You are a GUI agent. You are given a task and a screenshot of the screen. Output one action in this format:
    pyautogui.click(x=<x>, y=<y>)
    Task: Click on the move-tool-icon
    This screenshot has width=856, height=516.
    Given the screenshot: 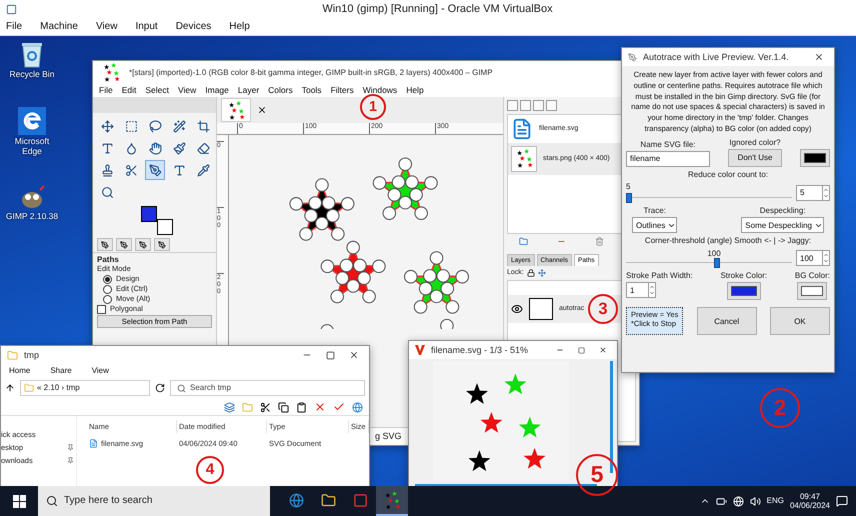 What is the action you would take?
    pyautogui.click(x=107, y=126)
    